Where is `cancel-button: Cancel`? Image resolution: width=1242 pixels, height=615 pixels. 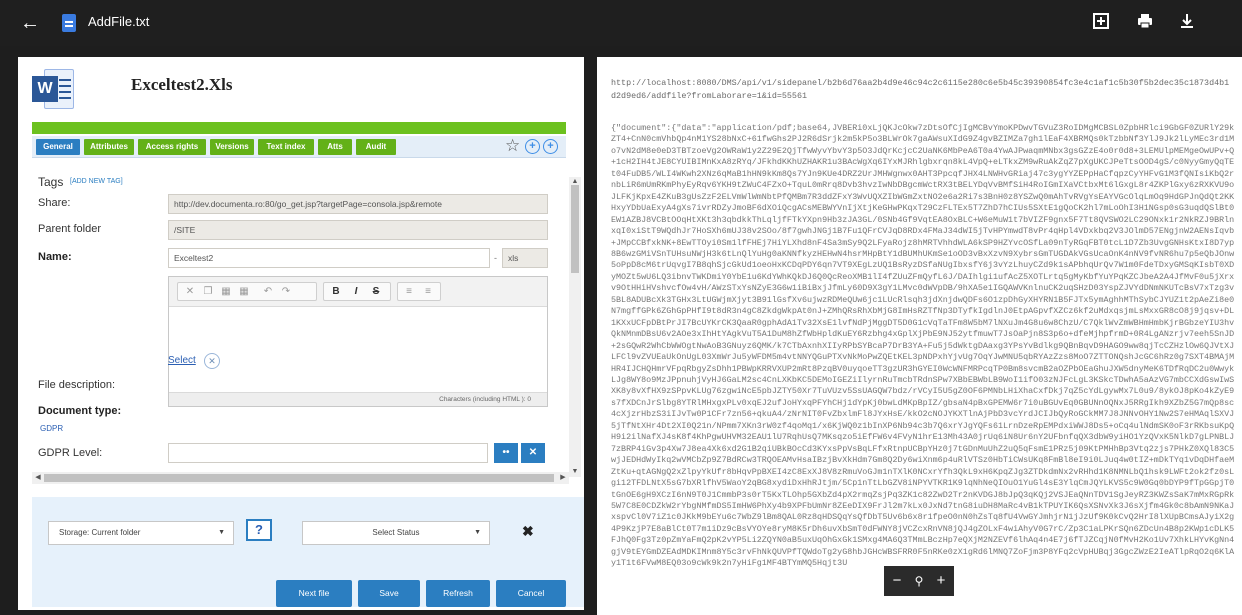 cancel-button: Cancel is located at coordinates (531, 593).